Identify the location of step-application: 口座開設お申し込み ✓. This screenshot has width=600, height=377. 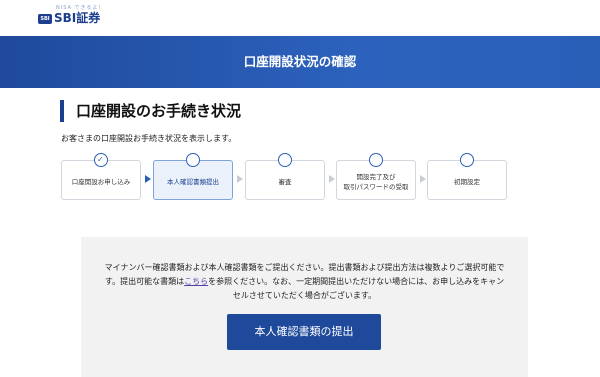
(101, 176).